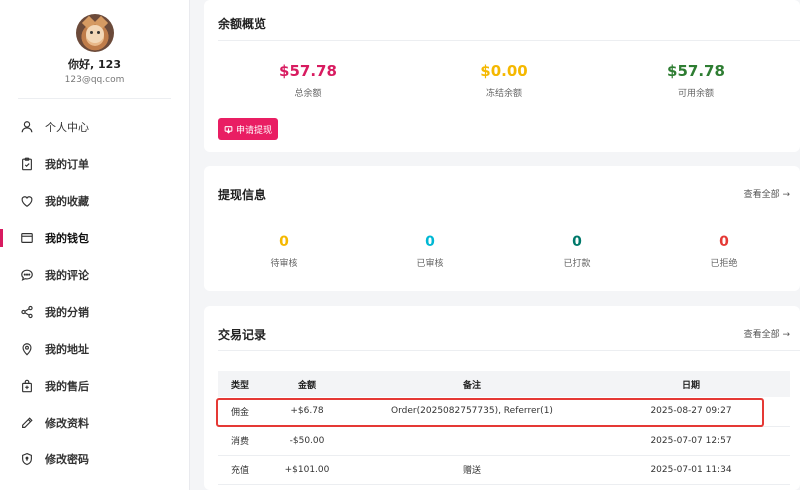  Describe the element at coordinates (27, 238) in the screenshot. I see `wallet-icon` at that location.